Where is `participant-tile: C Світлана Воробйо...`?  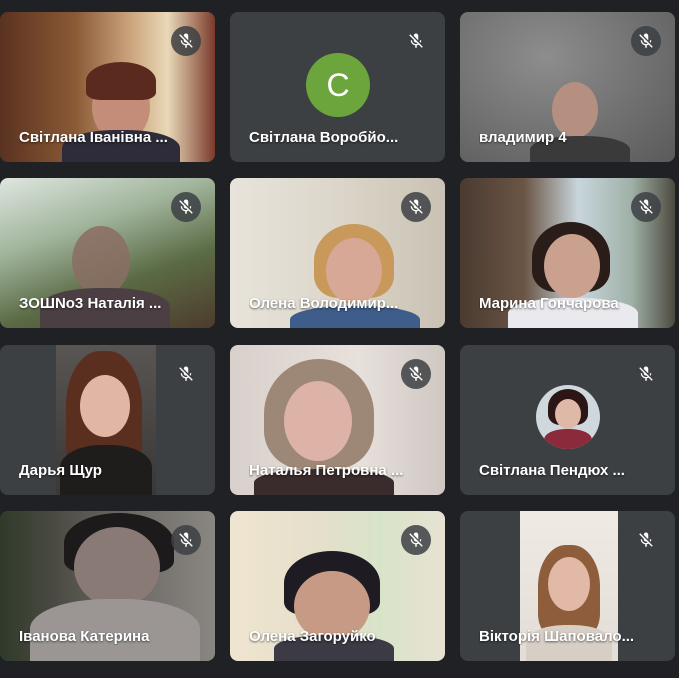 participant-tile: C Світлана Воробйо... is located at coordinates (337, 87).